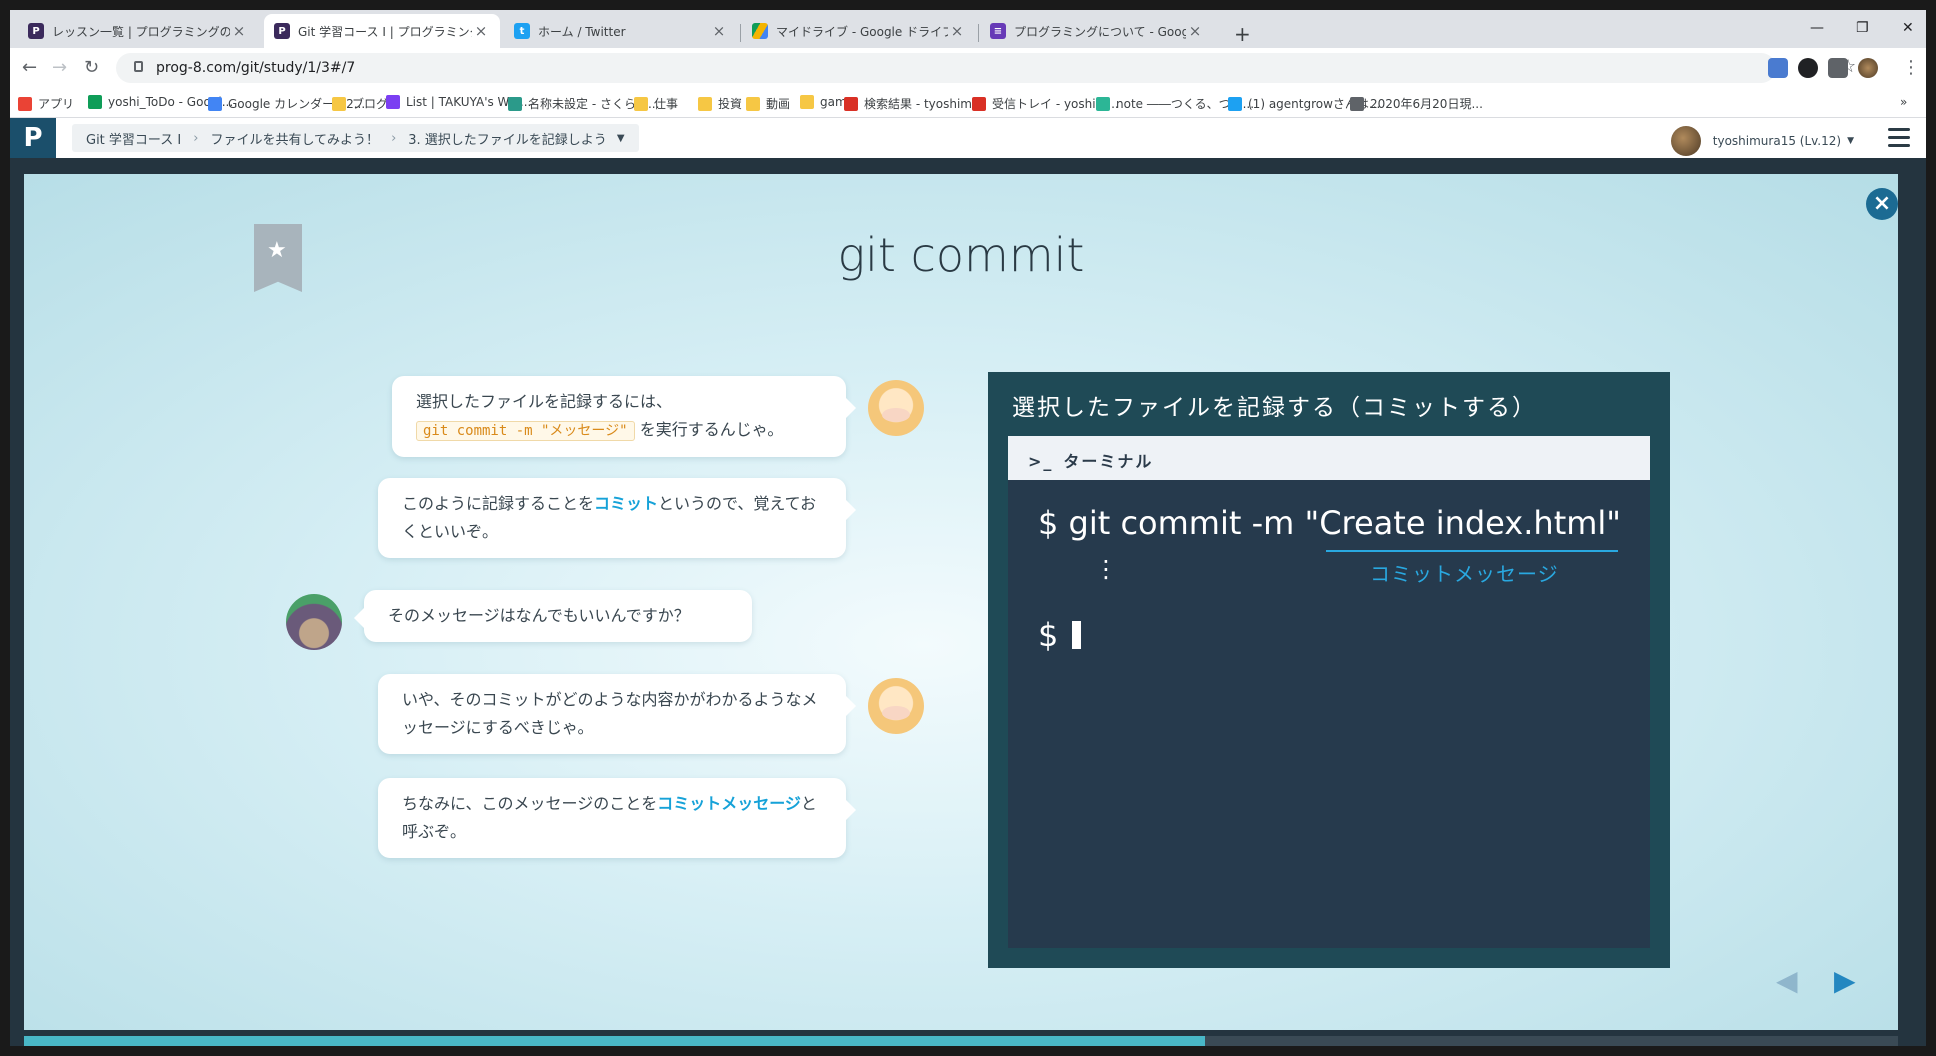 This screenshot has height=1056, width=1936. Describe the element at coordinates (498, 503) in the screenshot. I see `bubble-text: このように記録することを` at that location.